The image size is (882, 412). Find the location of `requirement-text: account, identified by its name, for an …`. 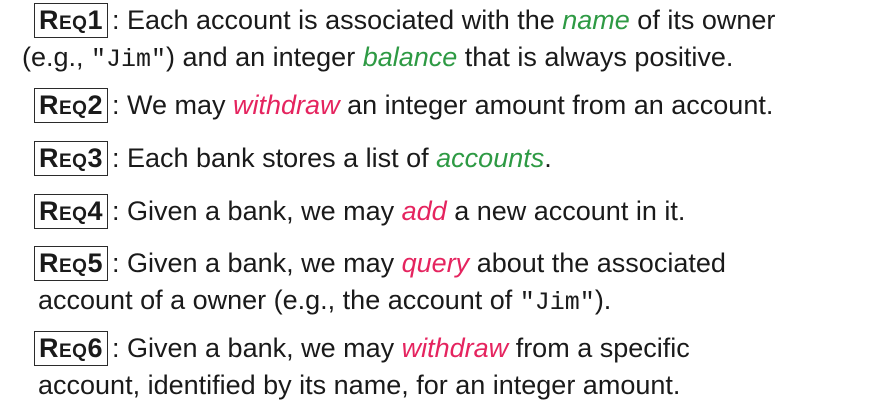

requirement-text: account, identified by its name, for an … is located at coordinates (359, 385).